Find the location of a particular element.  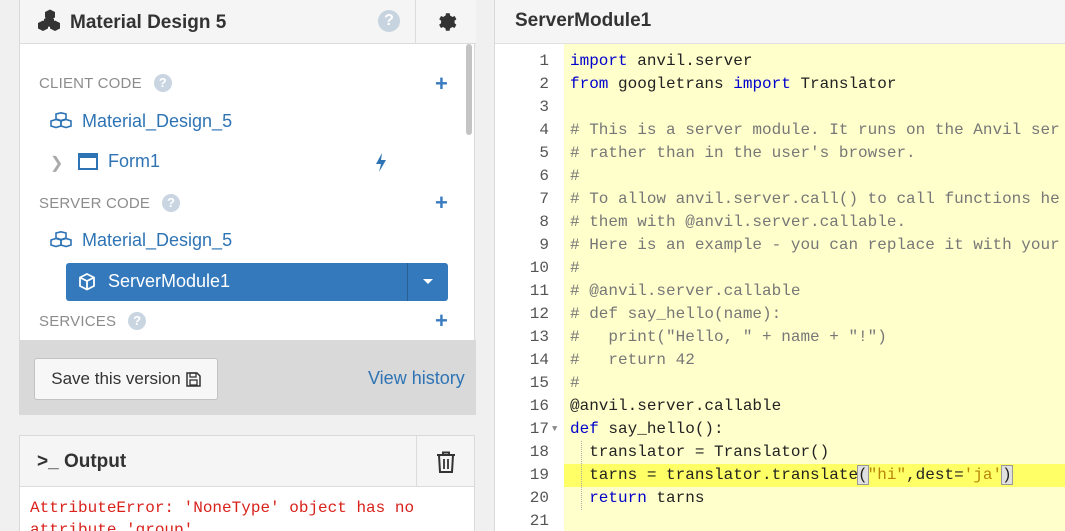

gear-icon is located at coordinates (448, 22).